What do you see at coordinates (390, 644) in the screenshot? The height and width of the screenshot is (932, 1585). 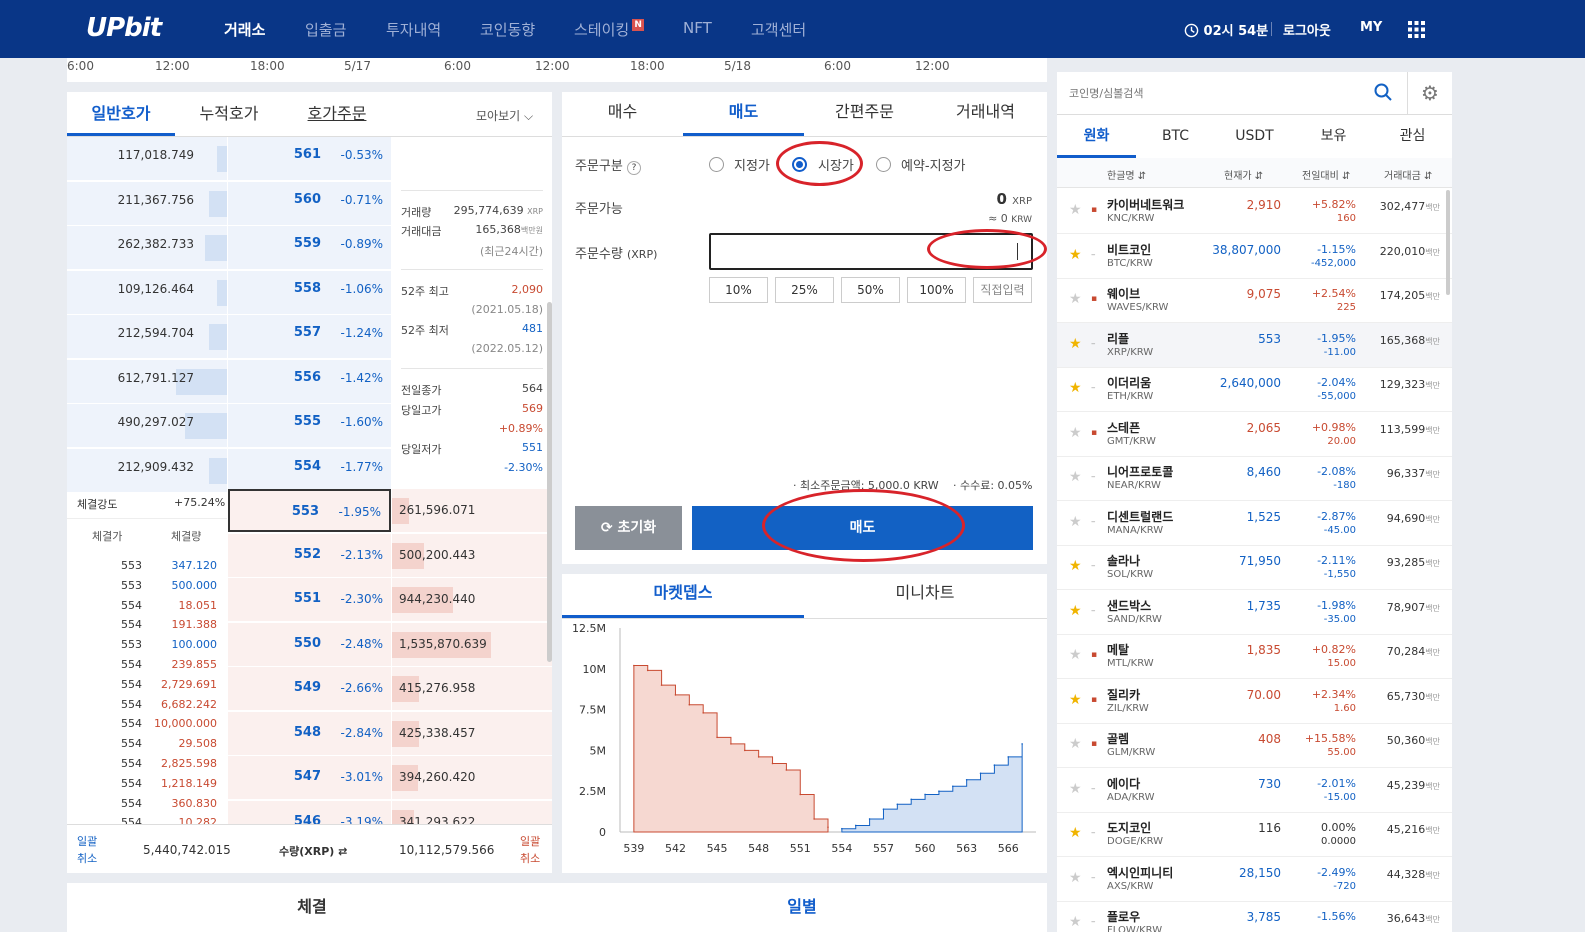 I see `bid-row: 550 -2.48% 1,535,870.639` at bounding box center [390, 644].